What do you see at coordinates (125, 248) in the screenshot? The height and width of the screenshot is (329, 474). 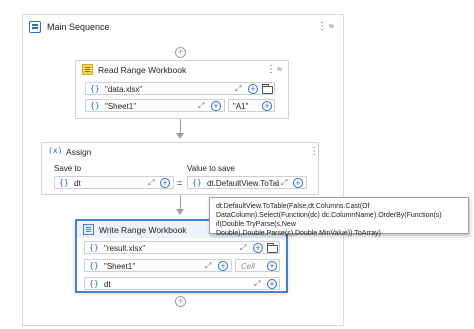 I see `write-path-value: "result.xlsx"` at bounding box center [125, 248].